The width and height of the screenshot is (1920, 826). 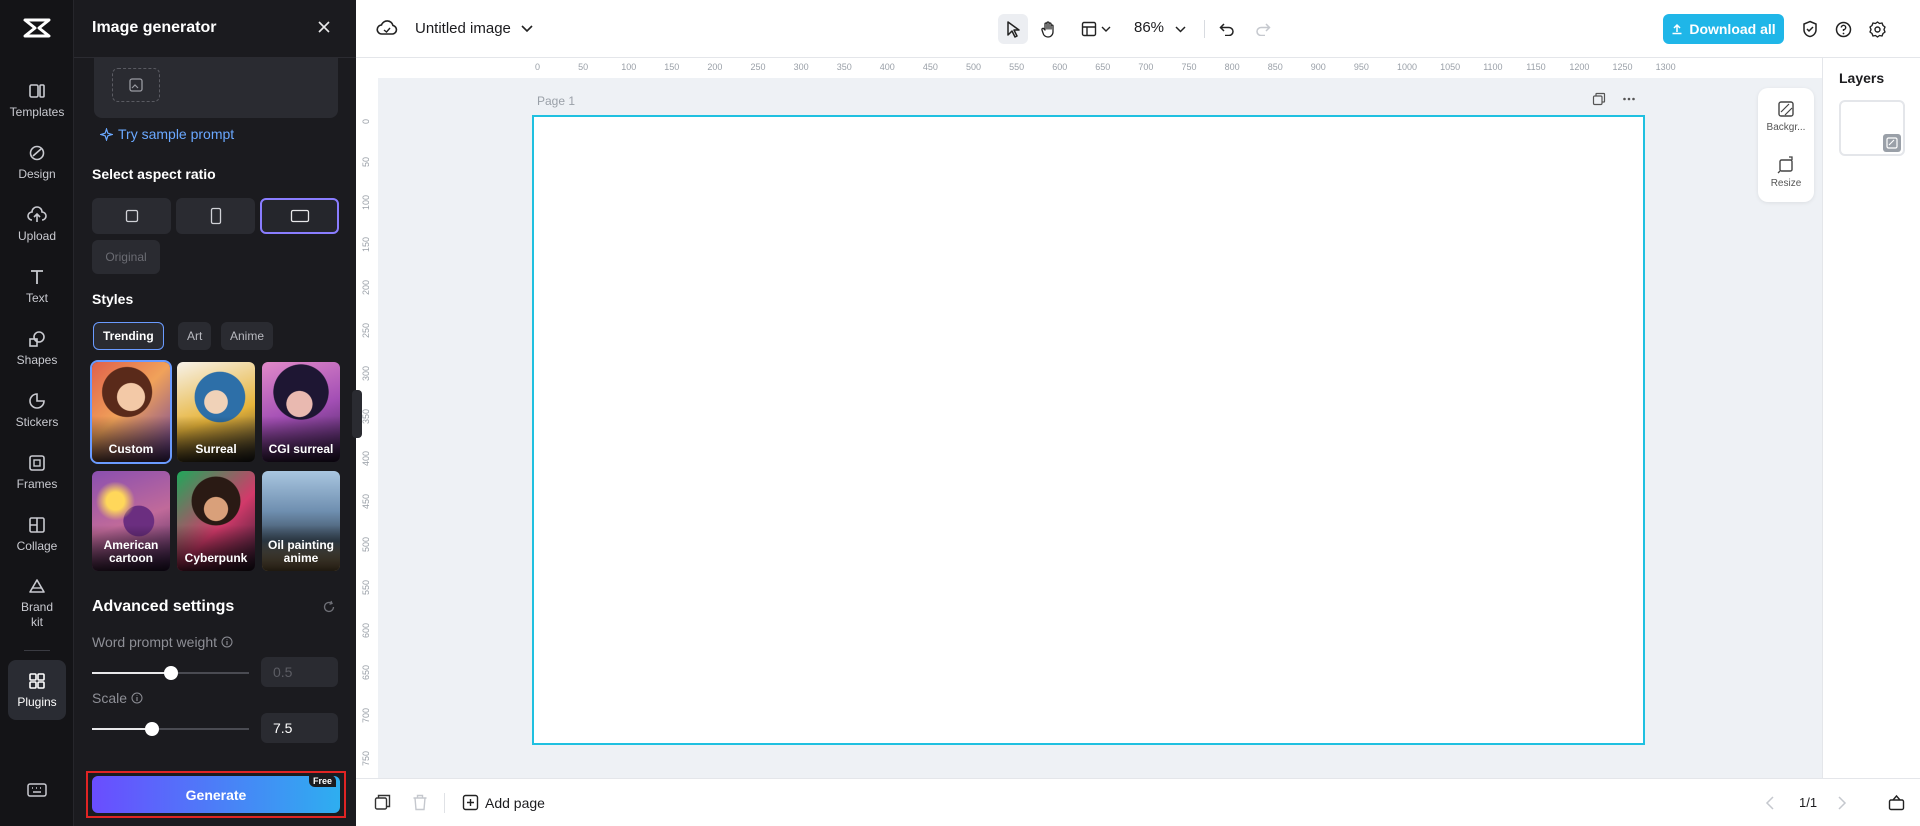 I want to click on style-card-label: Cyberpunk, so click(x=216, y=558).